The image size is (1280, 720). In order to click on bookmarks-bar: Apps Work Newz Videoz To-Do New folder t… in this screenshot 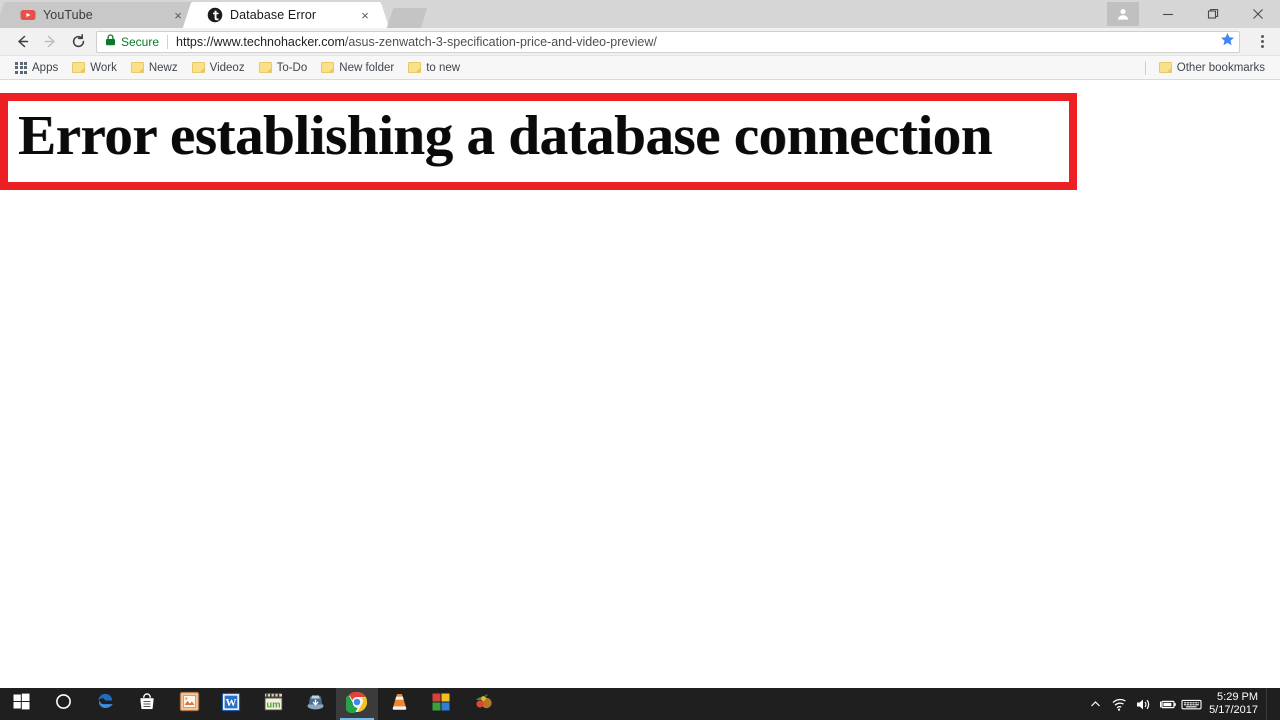, I will do `click(640, 68)`.